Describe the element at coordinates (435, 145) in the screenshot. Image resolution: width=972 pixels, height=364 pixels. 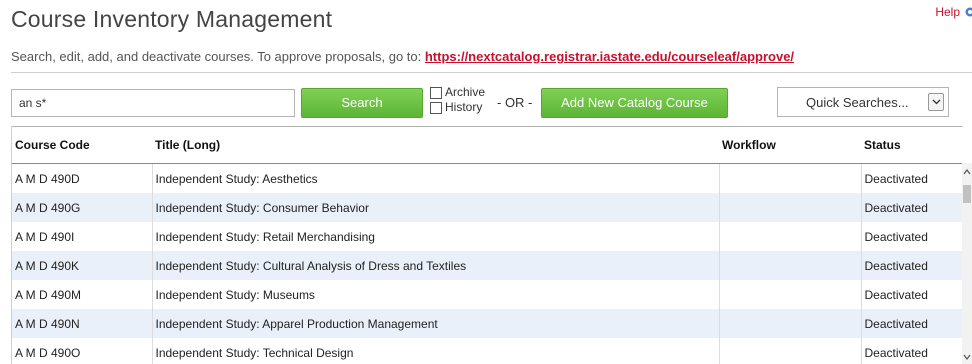
I see `column-header-title: Title (Long)` at that location.